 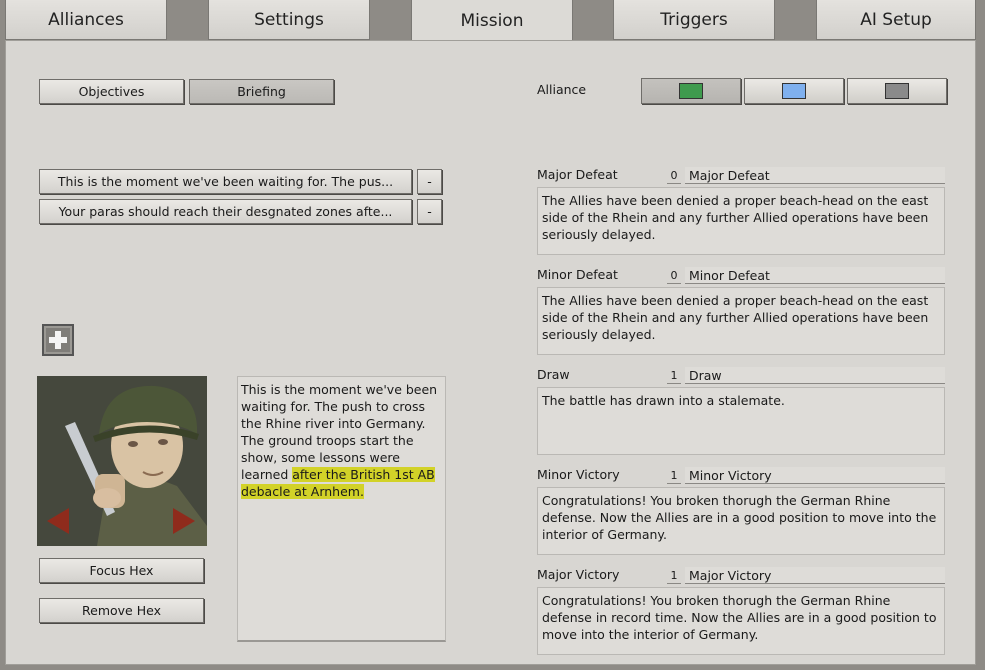 I want to click on objectives-button: Objectives, so click(x=111, y=91).